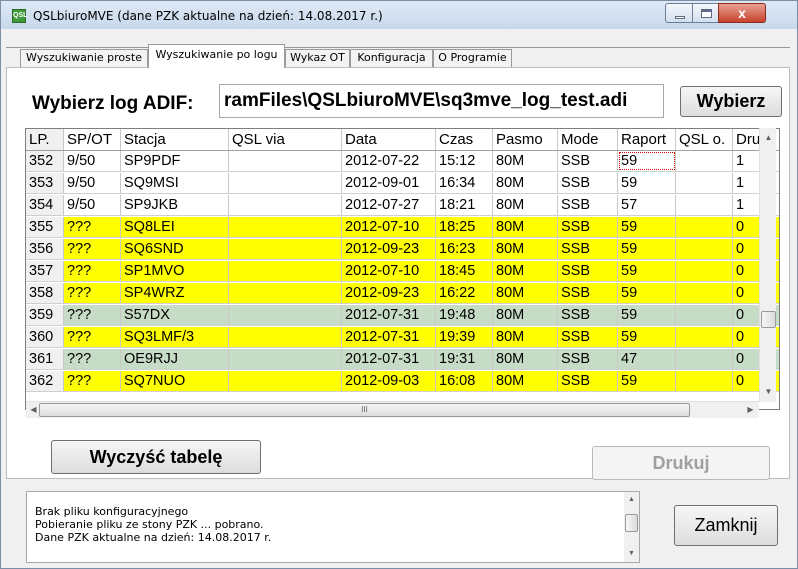 The width and height of the screenshot is (798, 569). I want to click on col-stacja-cell: SQ6SND, so click(175, 249).